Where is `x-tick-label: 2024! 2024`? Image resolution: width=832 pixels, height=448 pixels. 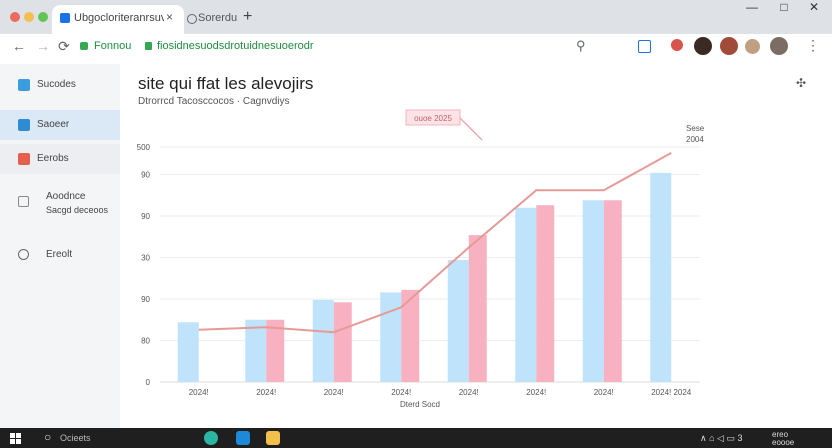
x-tick-label: 2024! 2024 is located at coordinates (671, 392).